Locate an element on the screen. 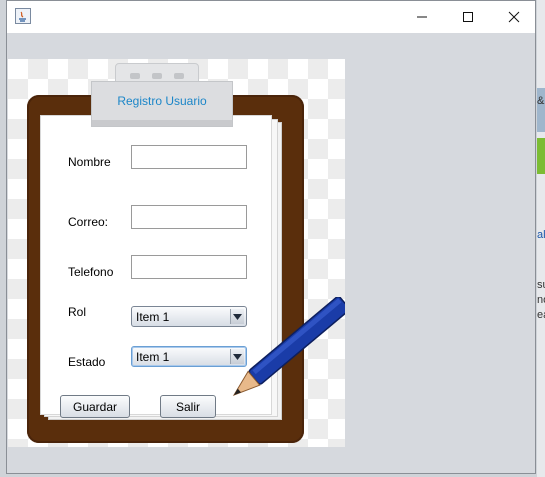 The width and height of the screenshot is (545, 477). rol-label: Rol is located at coordinates (77, 312).